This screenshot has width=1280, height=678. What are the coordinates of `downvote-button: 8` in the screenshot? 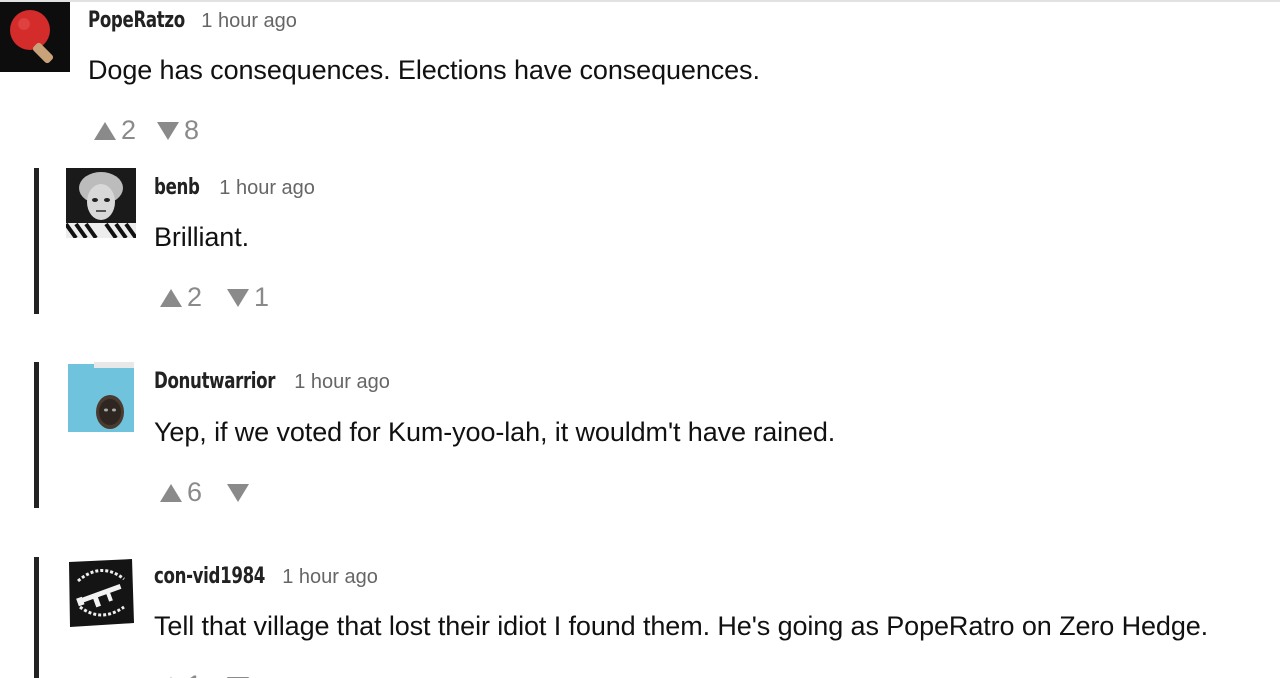 It's located at (179, 130).